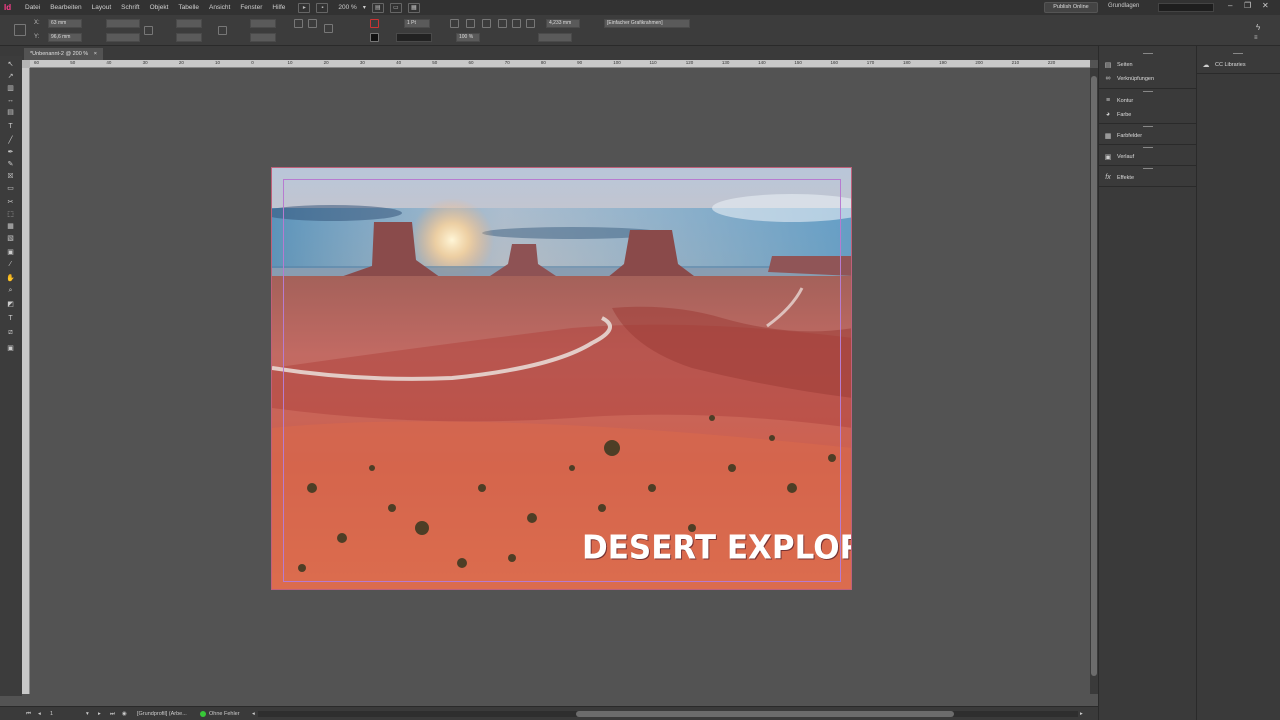 This screenshot has width=1280, height=720. What do you see at coordinates (10, 126) in the screenshot?
I see `type-tool-icon: T` at bounding box center [10, 126].